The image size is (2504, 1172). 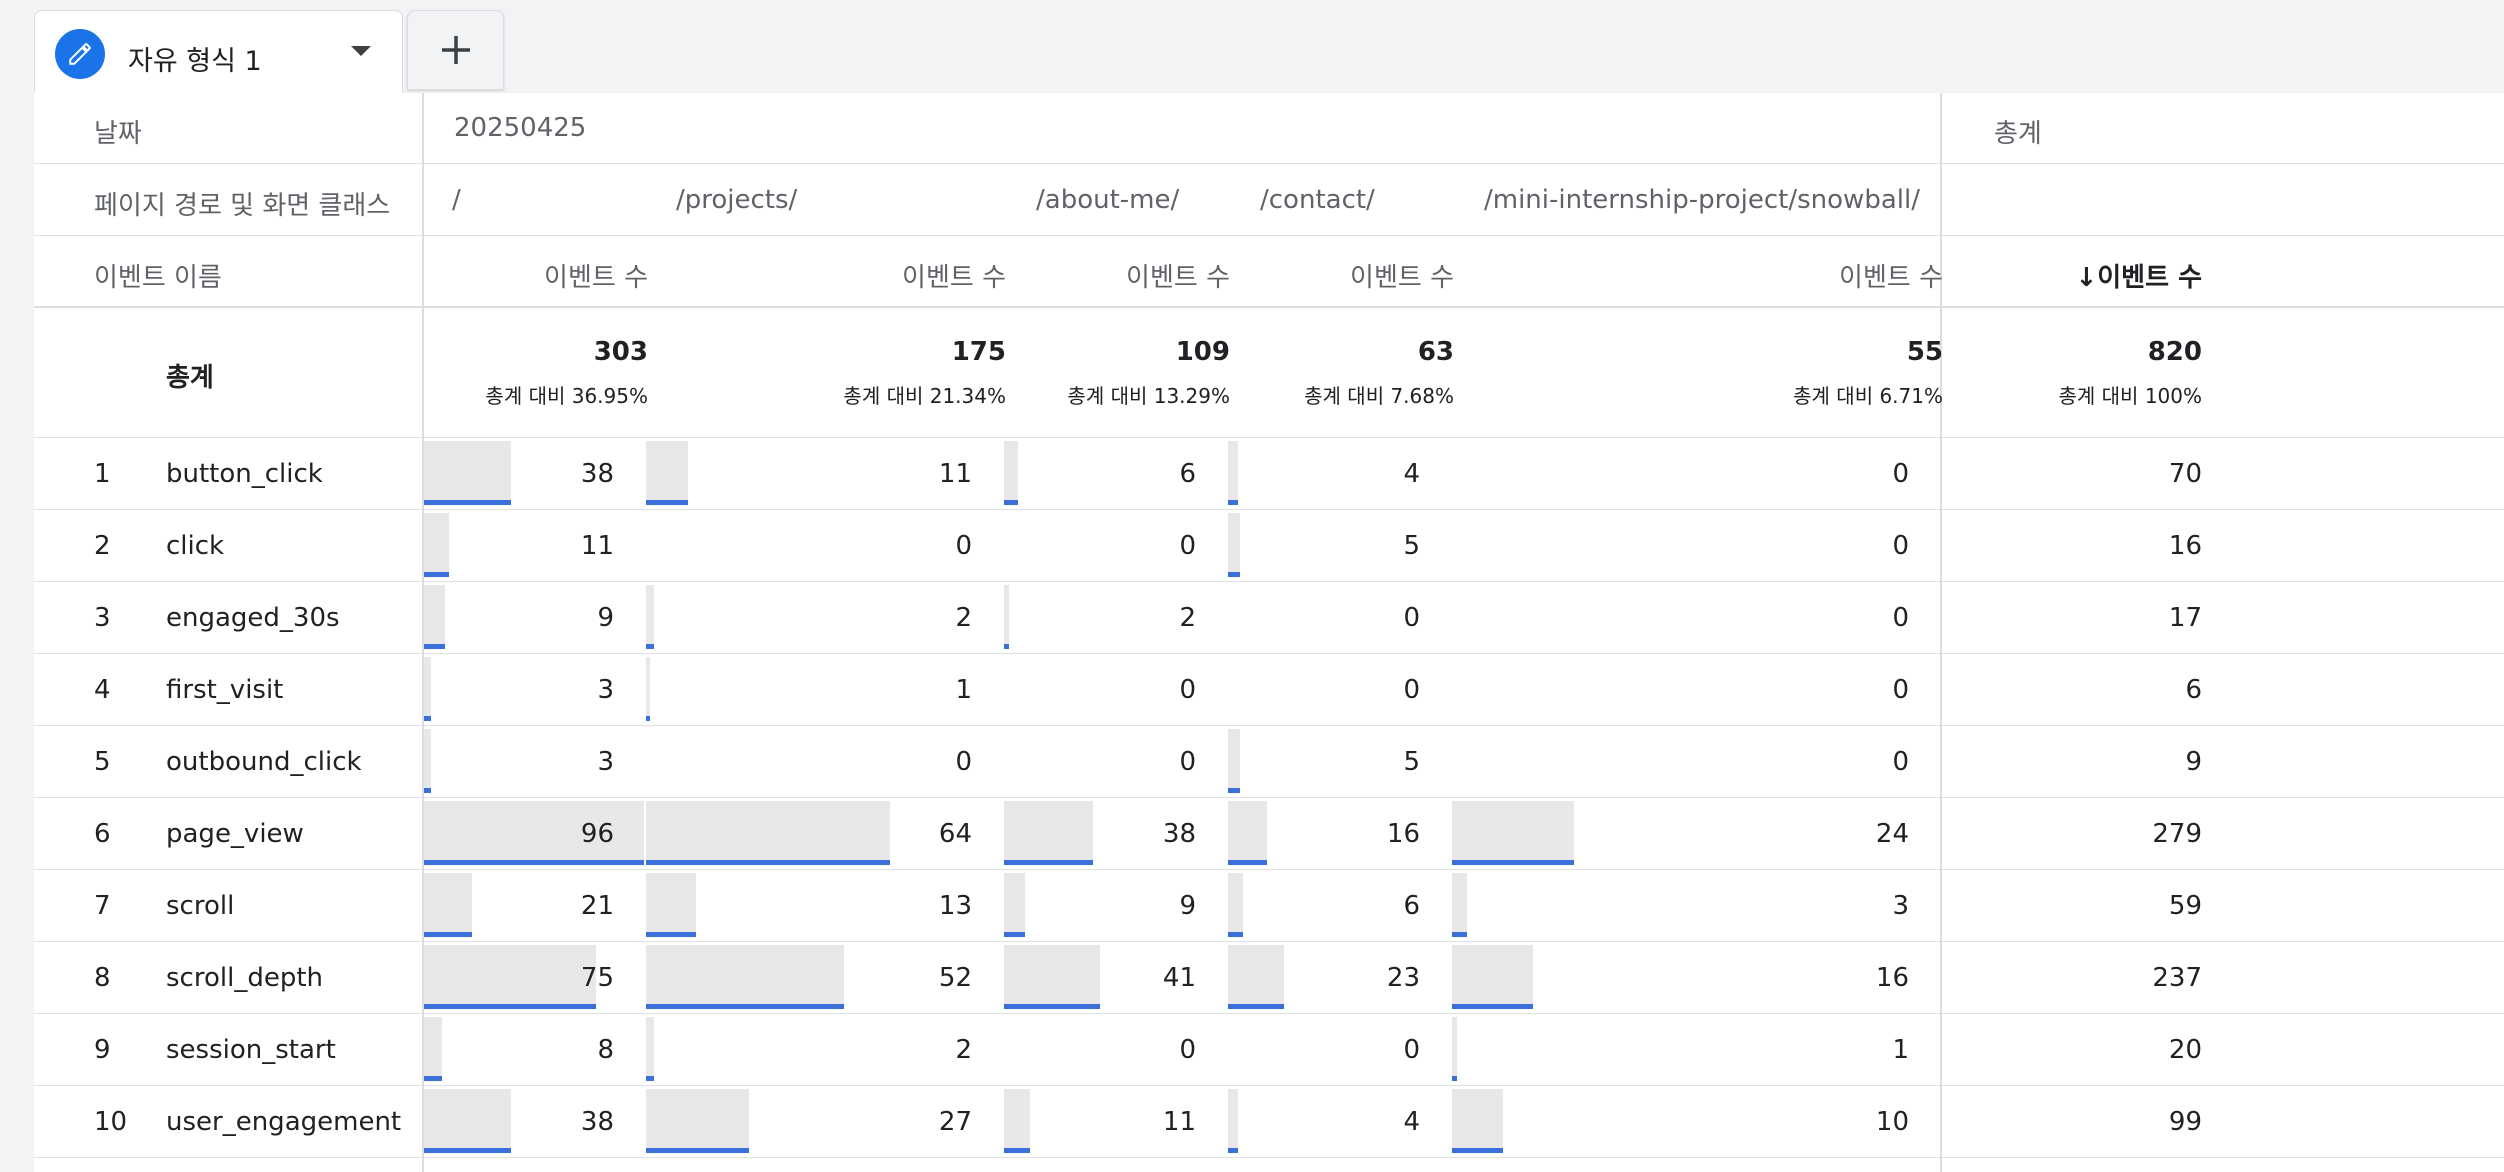 What do you see at coordinates (1107, 200) in the screenshot?
I see `path-col-3: /about-me/` at bounding box center [1107, 200].